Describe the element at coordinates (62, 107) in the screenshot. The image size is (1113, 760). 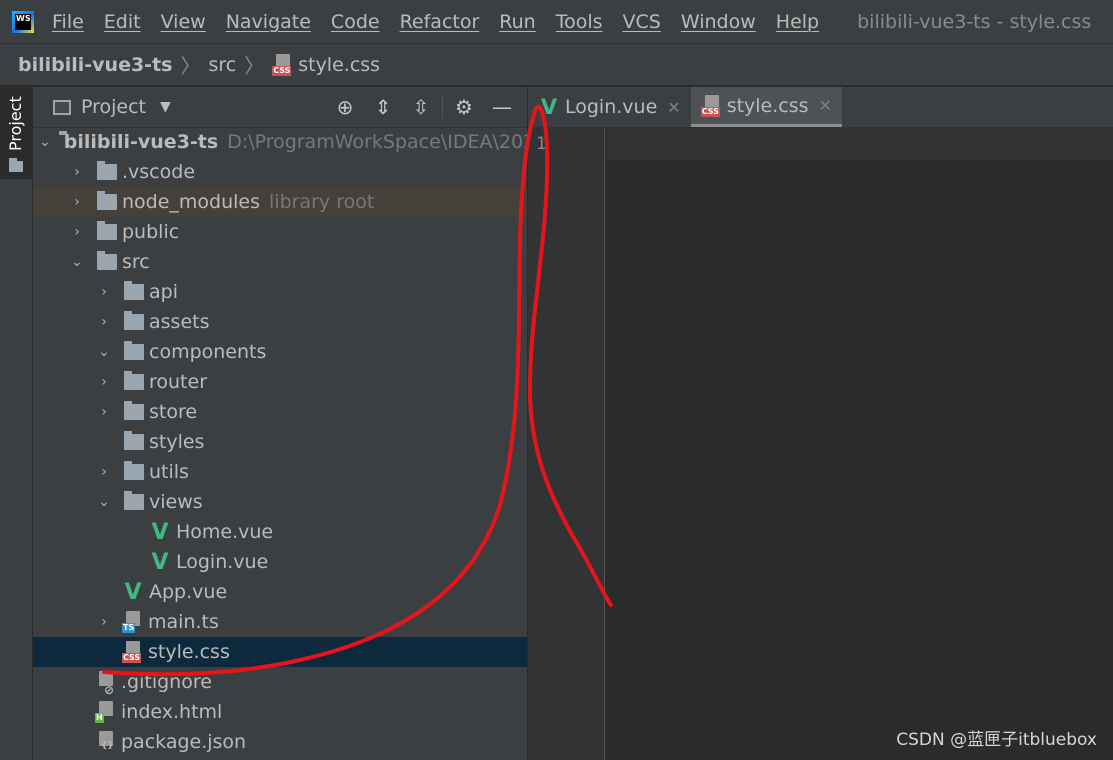
I see `project-view-icon` at that location.